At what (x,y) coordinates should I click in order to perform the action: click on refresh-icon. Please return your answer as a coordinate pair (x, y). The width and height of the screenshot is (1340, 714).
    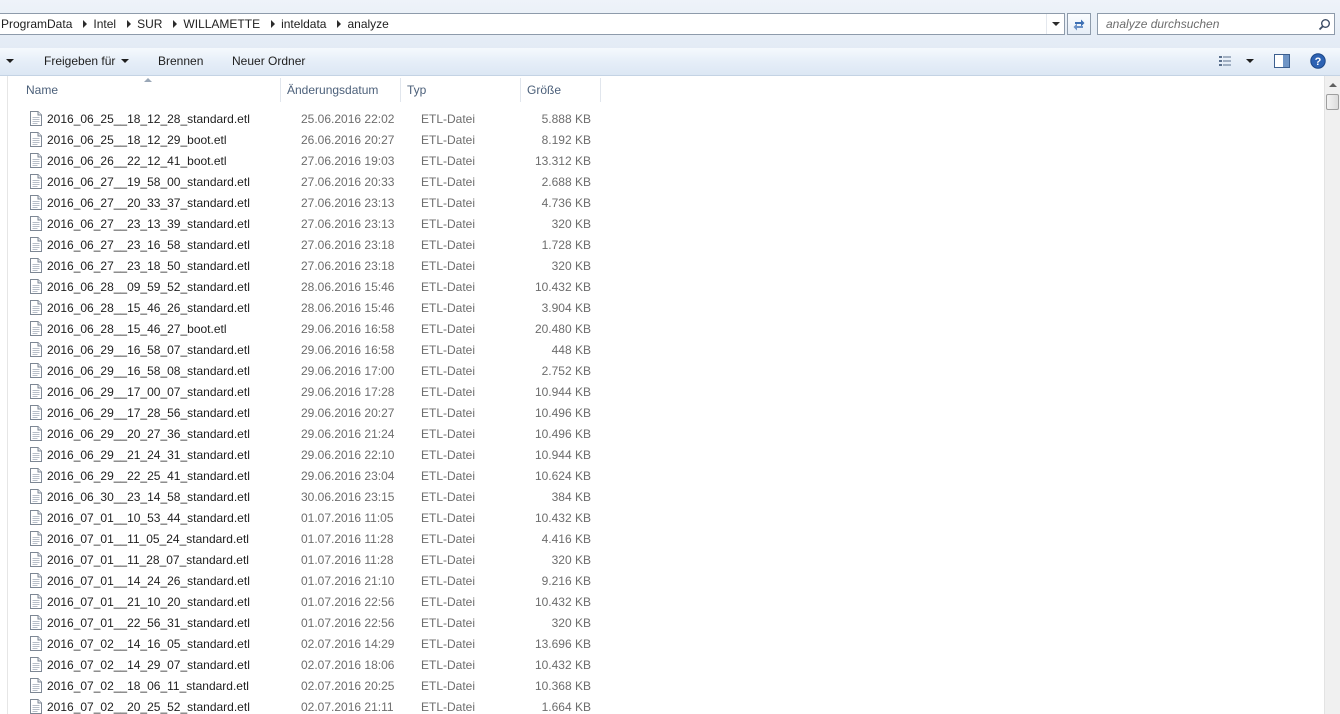
    Looking at the image, I should click on (1079, 25).